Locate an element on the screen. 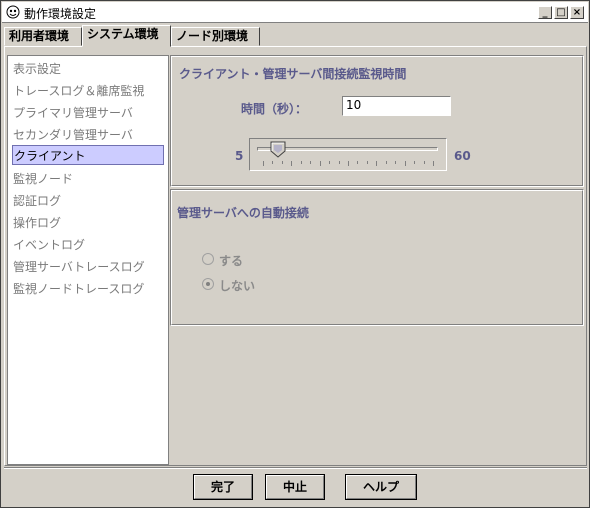 The image size is (590, 508). ok-button: 完了 is located at coordinates (223, 487).